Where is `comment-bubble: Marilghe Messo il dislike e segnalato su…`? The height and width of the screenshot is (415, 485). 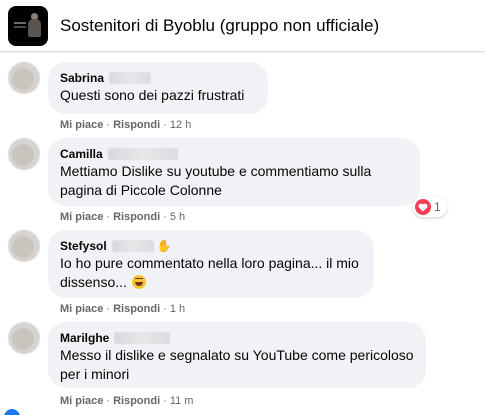
comment-bubble: Marilghe Messo il dislike e segnalato su… is located at coordinates (237, 355).